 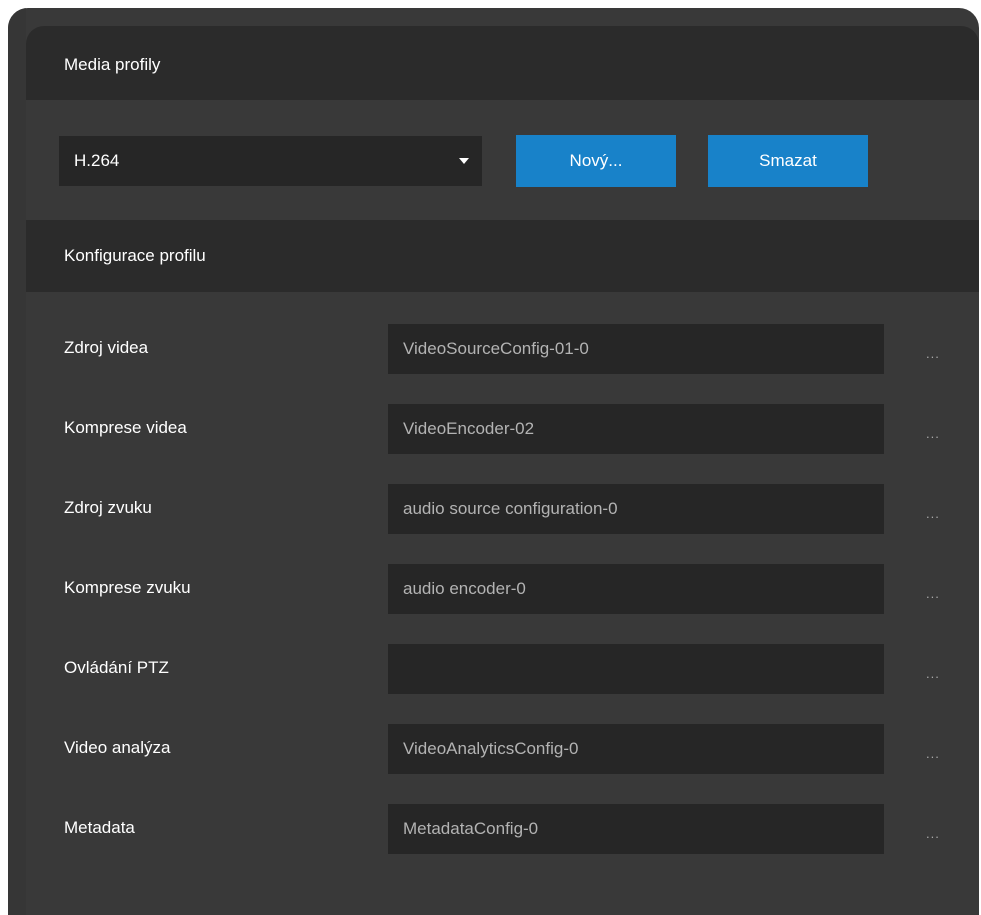 What do you see at coordinates (117, 747) in the screenshot?
I see `row-label-video-analytics: Video analýza` at bounding box center [117, 747].